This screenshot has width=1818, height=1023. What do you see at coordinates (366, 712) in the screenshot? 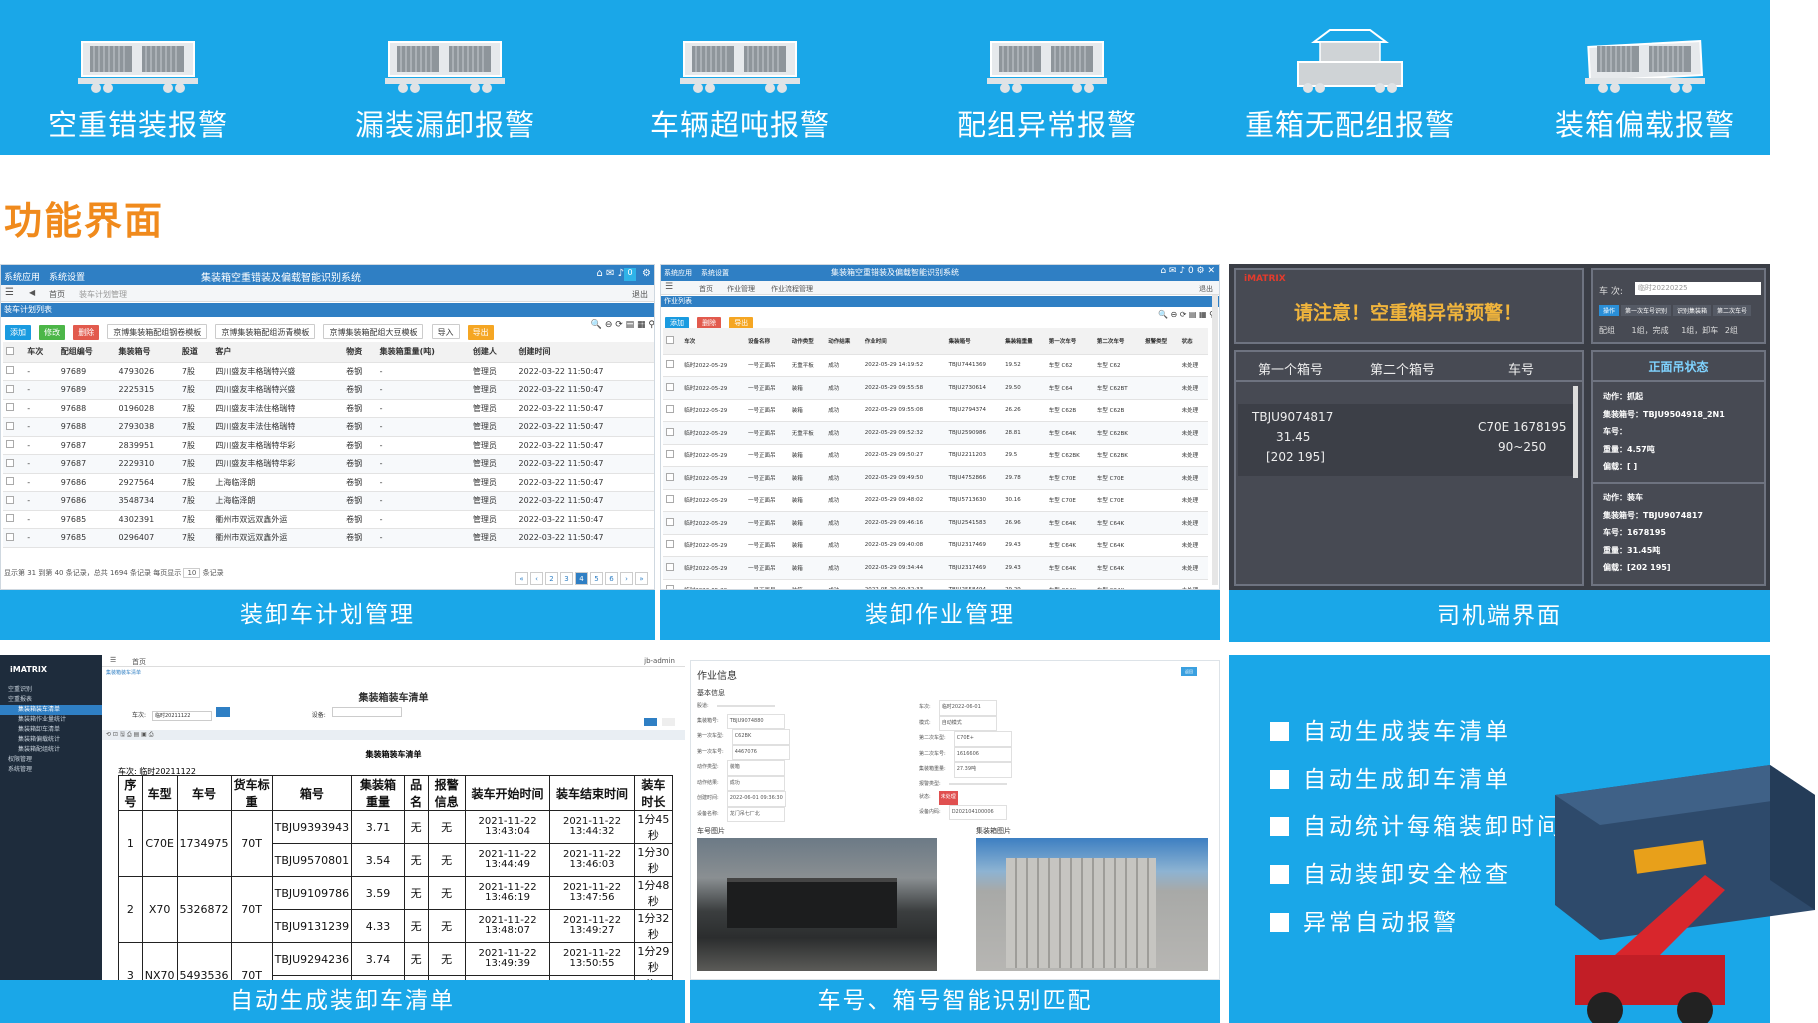
I see `device-select` at bounding box center [366, 712].